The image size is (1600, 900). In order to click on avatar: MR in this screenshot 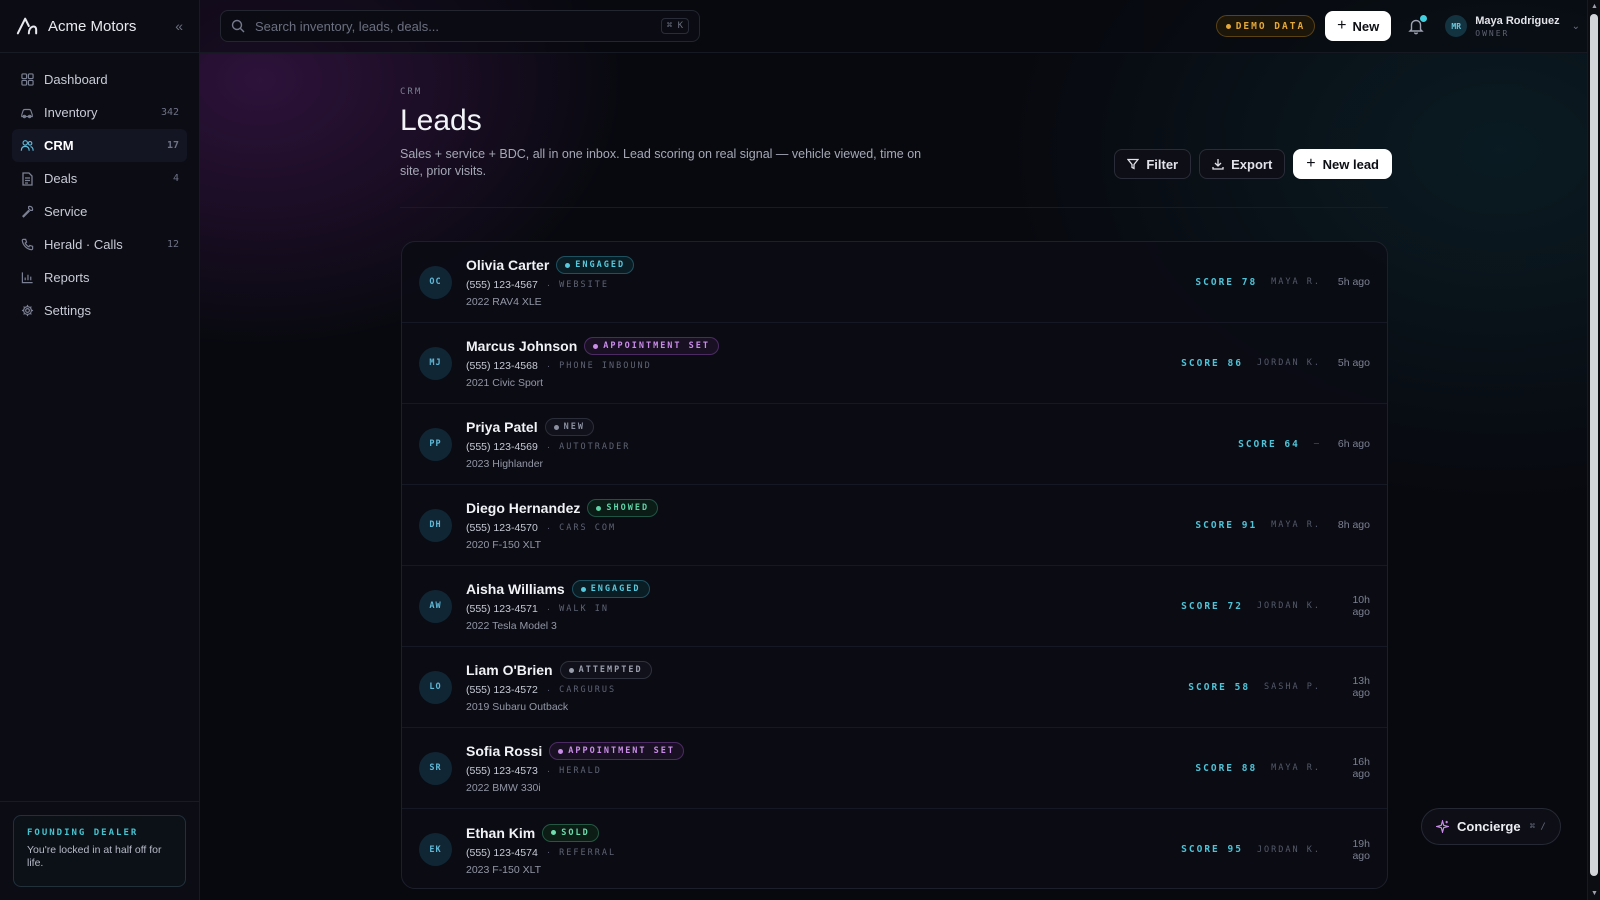, I will do `click(1456, 26)`.